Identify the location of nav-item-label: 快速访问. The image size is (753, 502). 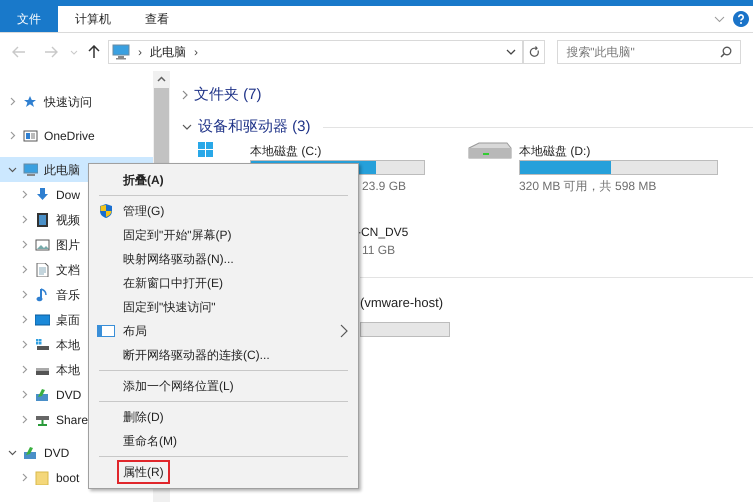
(68, 102).